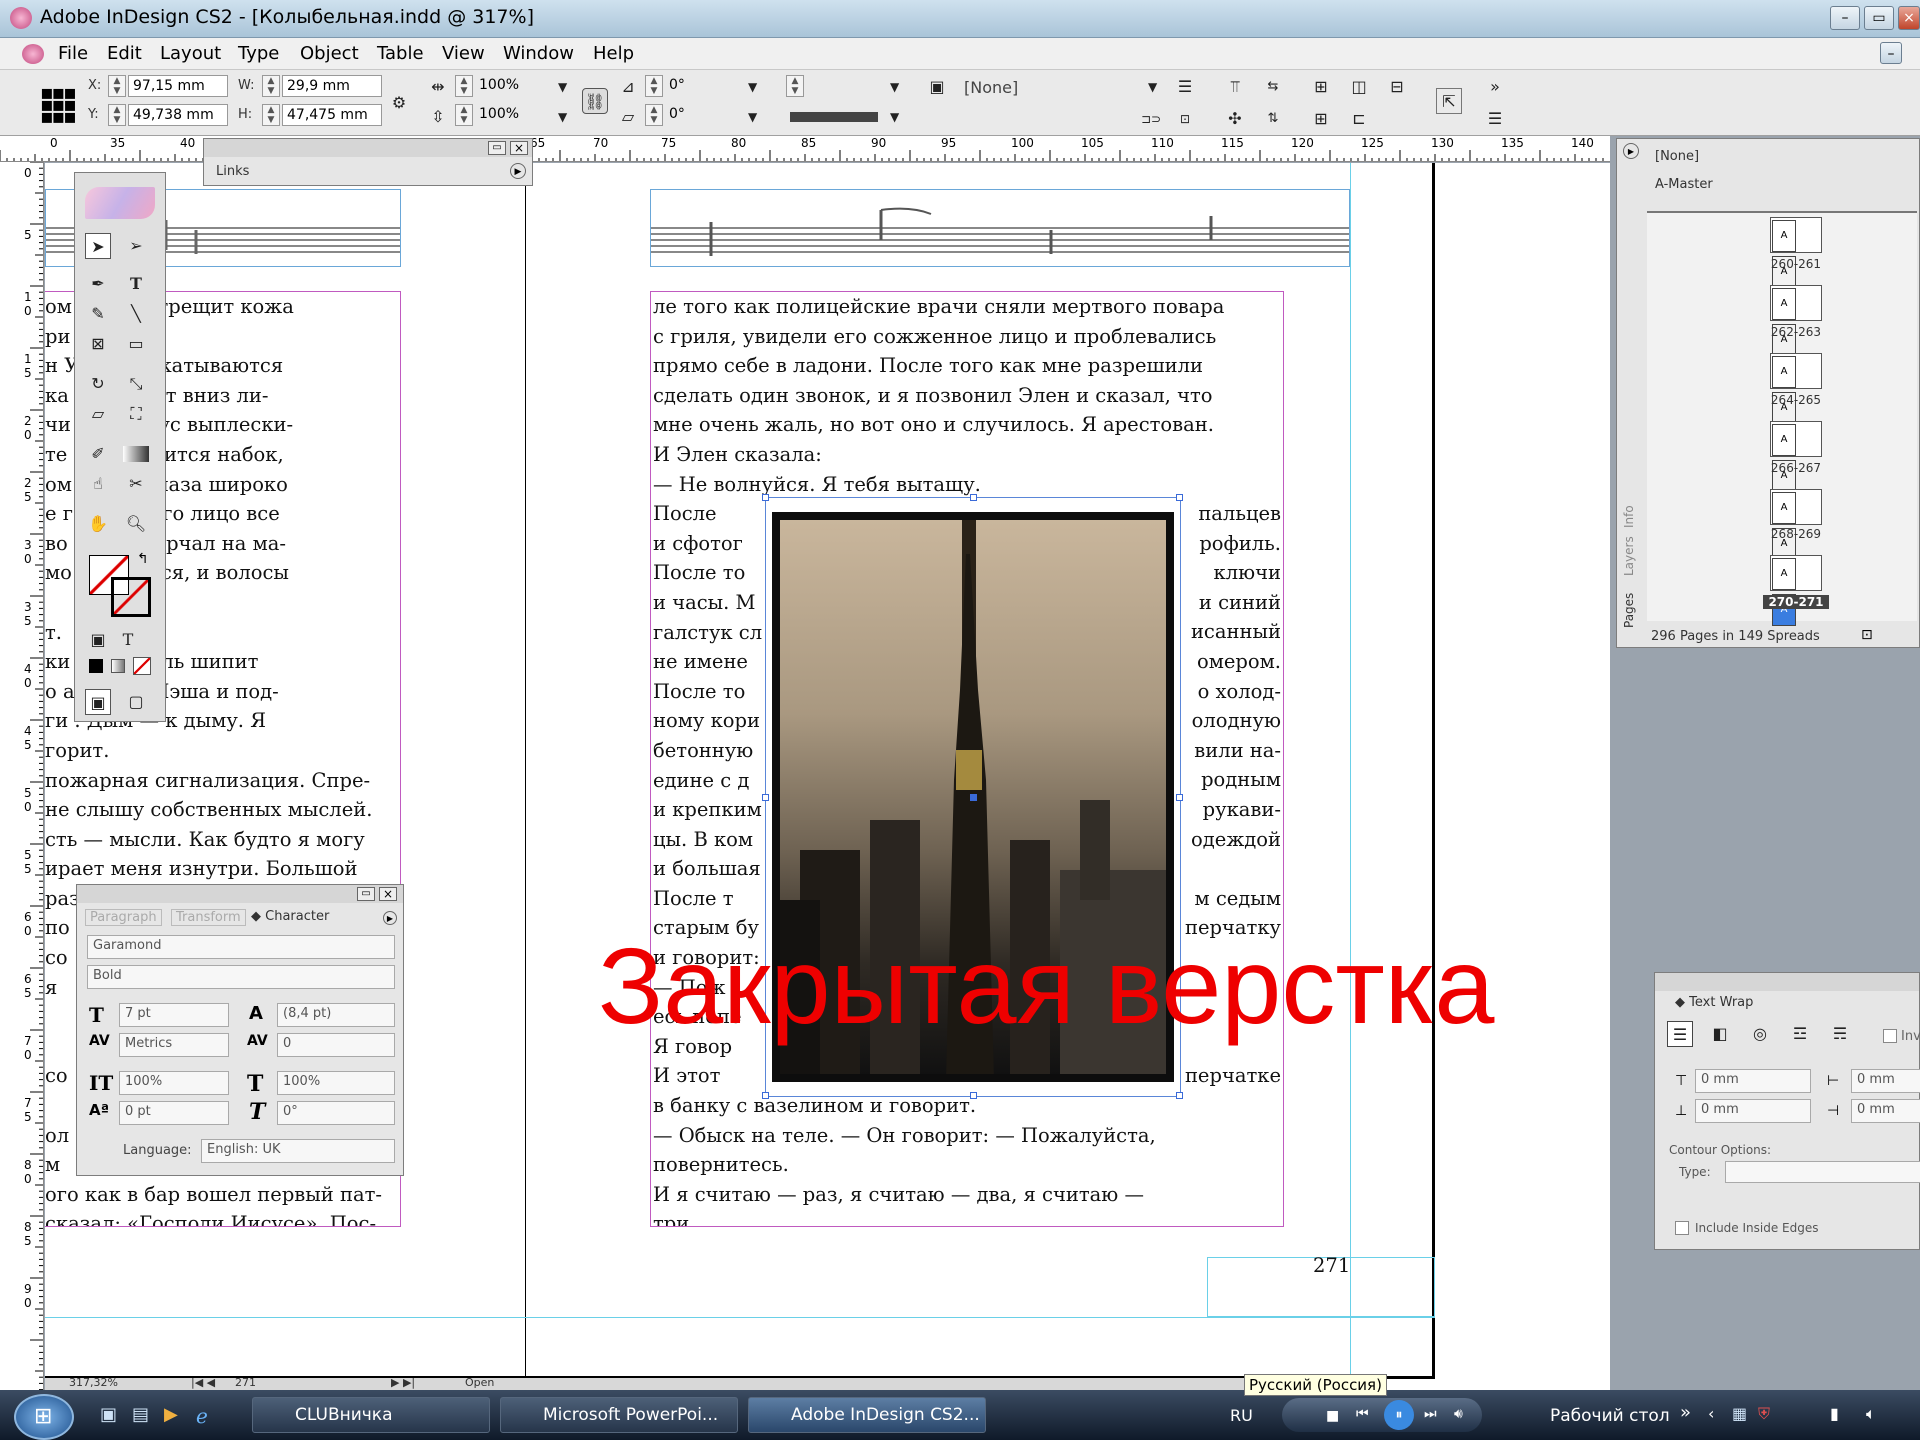 The width and height of the screenshot is (1920, 1440). What do you see at coordinates (1840, 1034) in the screenshot?
I see `jump-next-column-icon: ☴` at bounding box center [1840, 1034].